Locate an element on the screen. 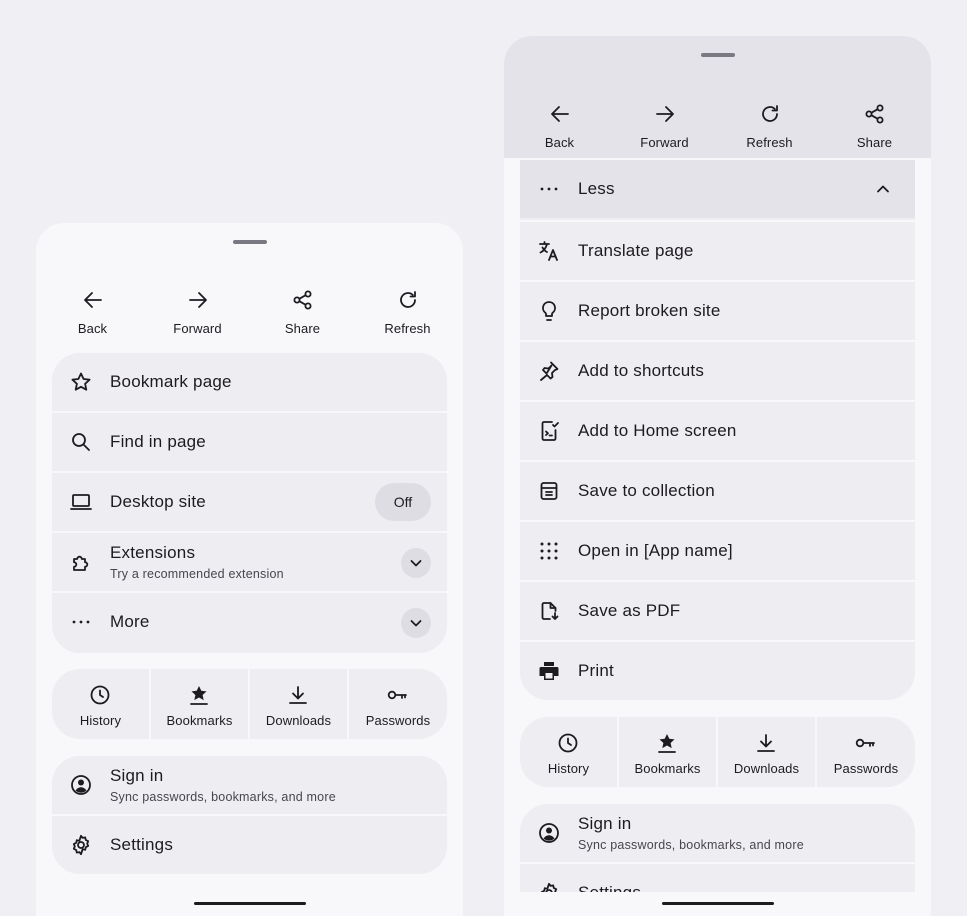  save-as-pdf-item: Save as PDF is located at coordinates (717, 610).